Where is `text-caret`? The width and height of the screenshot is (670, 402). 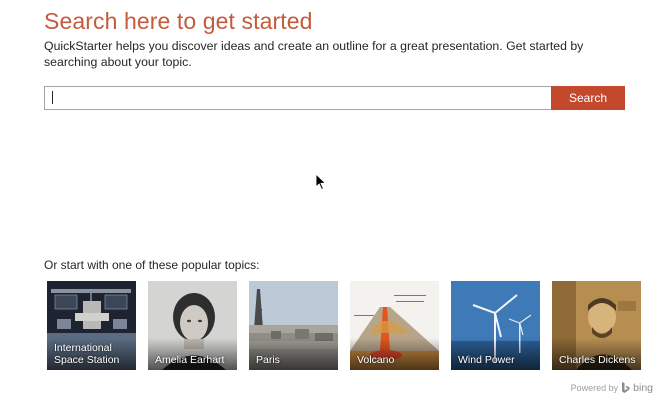 text-caret is located at coordinates (52, 97).